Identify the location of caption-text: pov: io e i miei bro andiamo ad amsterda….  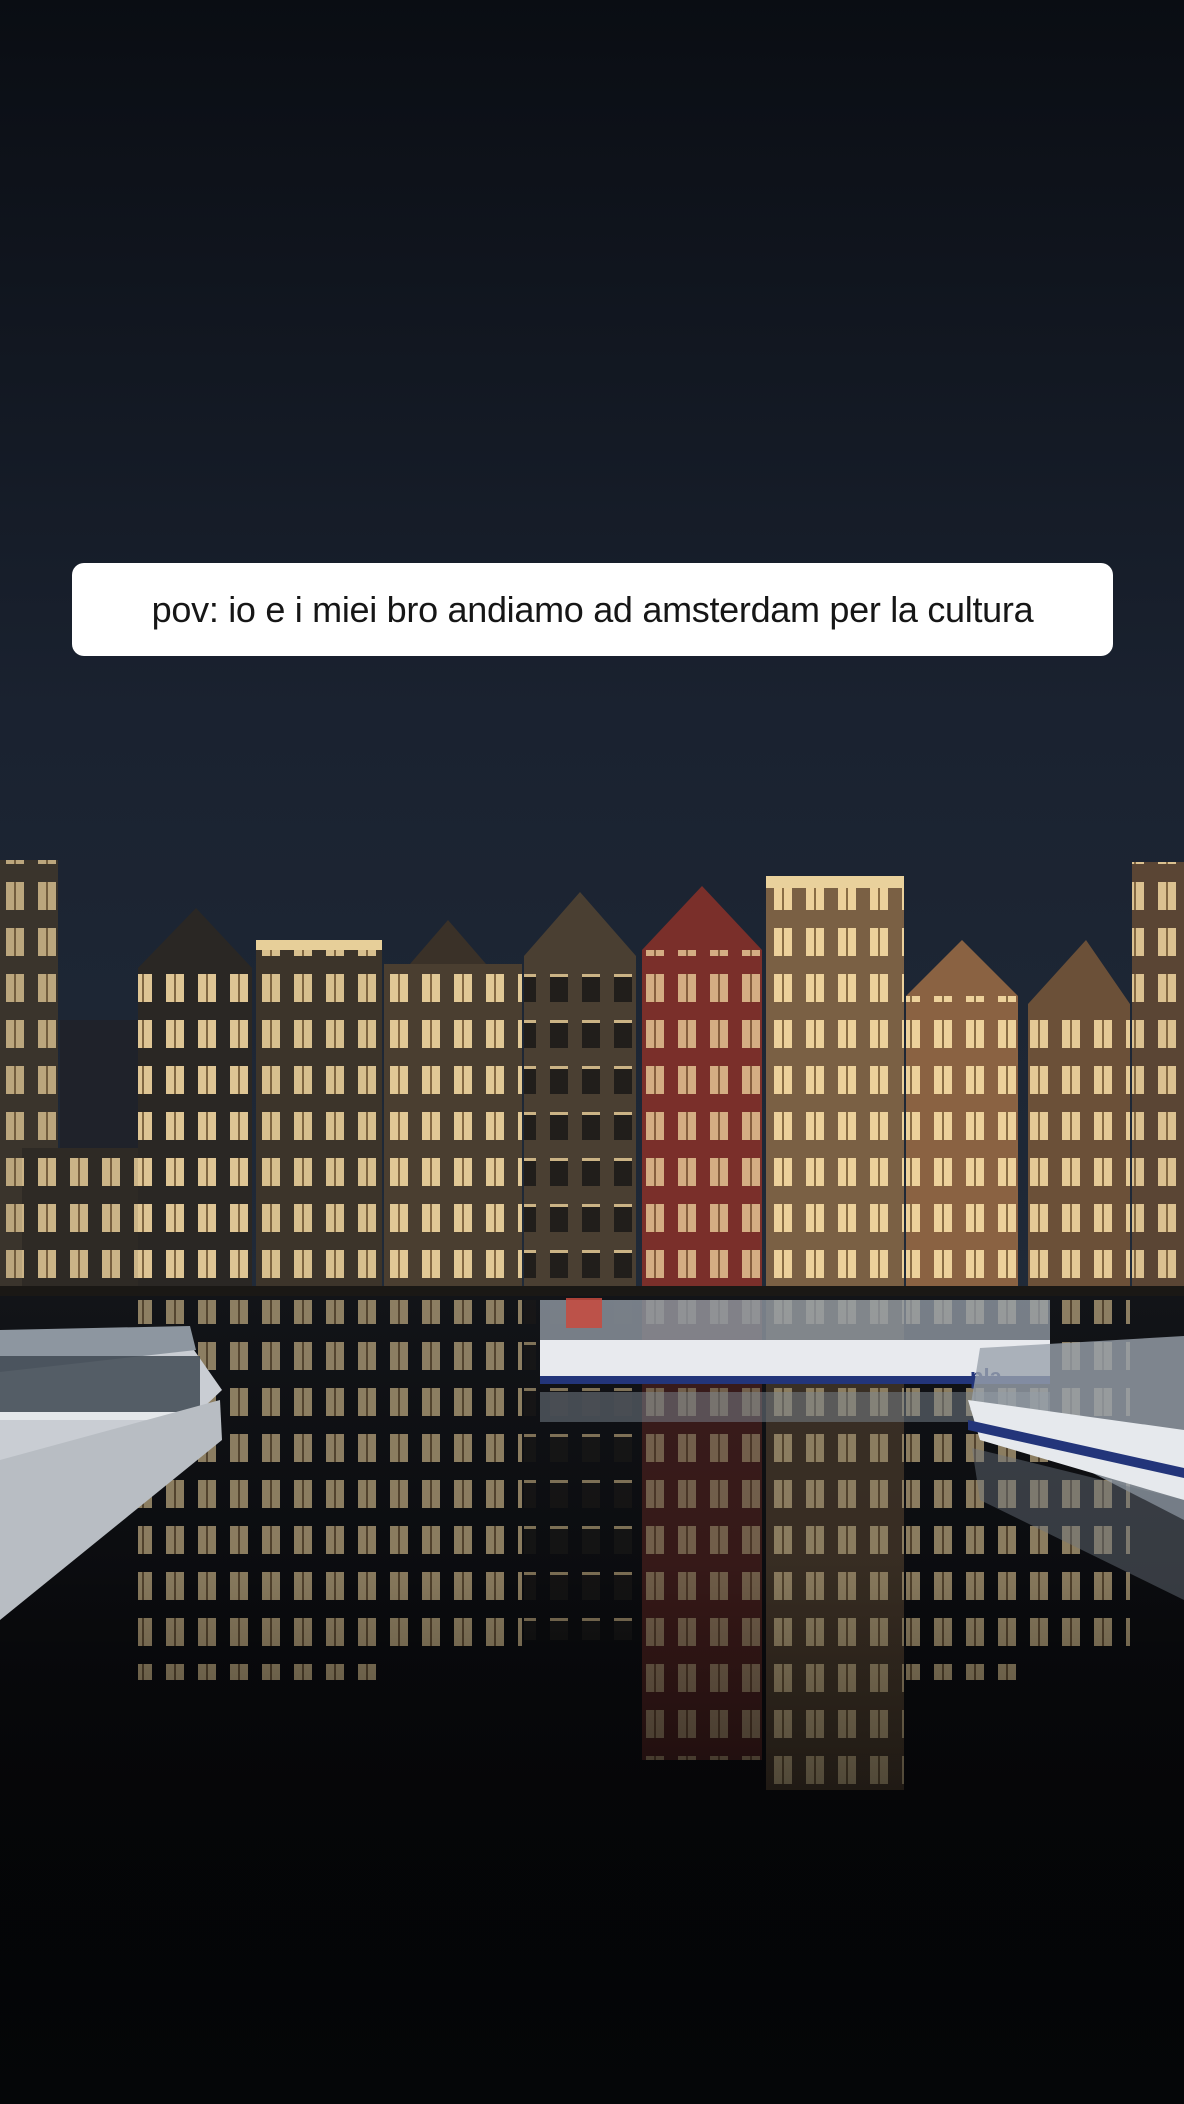
(592, 609).